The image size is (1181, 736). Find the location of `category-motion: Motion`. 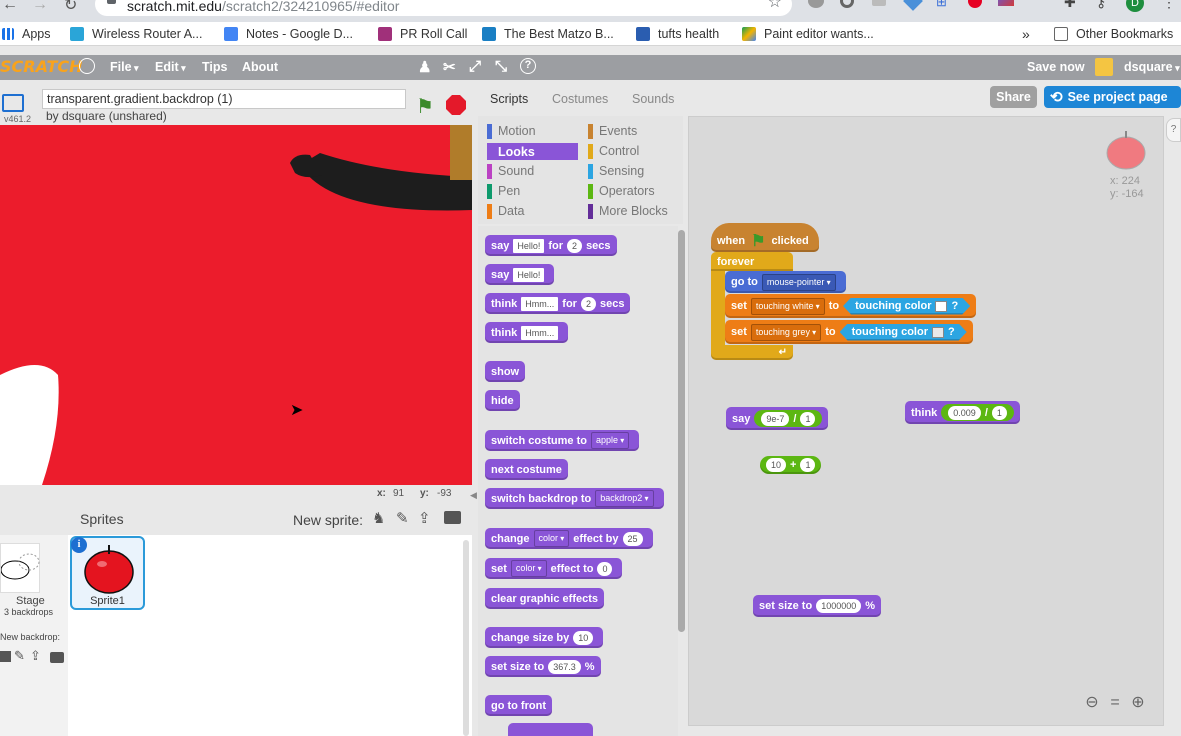

category-motion: Motion is located at coordinates (511, 131).